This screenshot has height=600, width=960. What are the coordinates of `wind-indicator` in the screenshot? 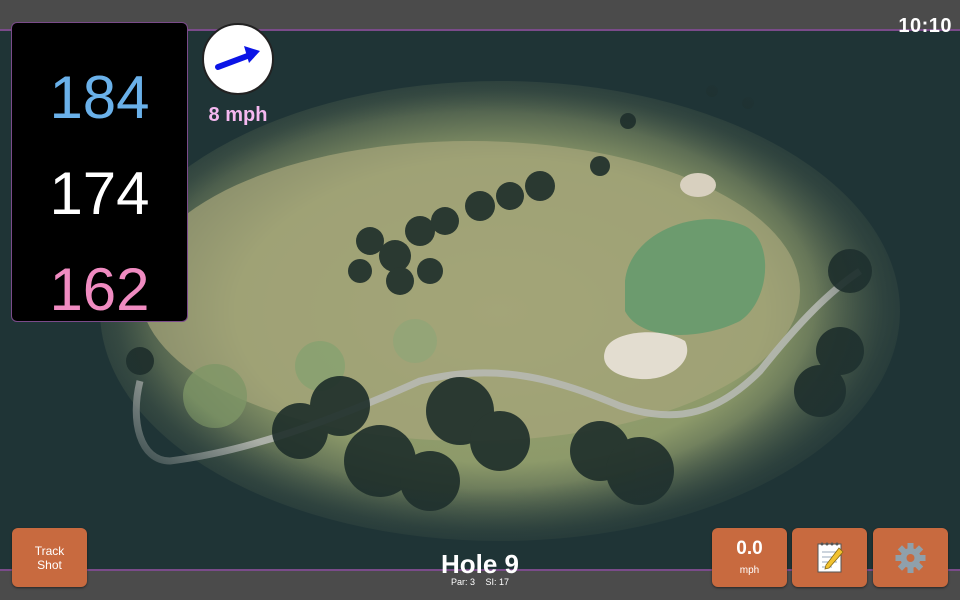 It's located at (238, 59).